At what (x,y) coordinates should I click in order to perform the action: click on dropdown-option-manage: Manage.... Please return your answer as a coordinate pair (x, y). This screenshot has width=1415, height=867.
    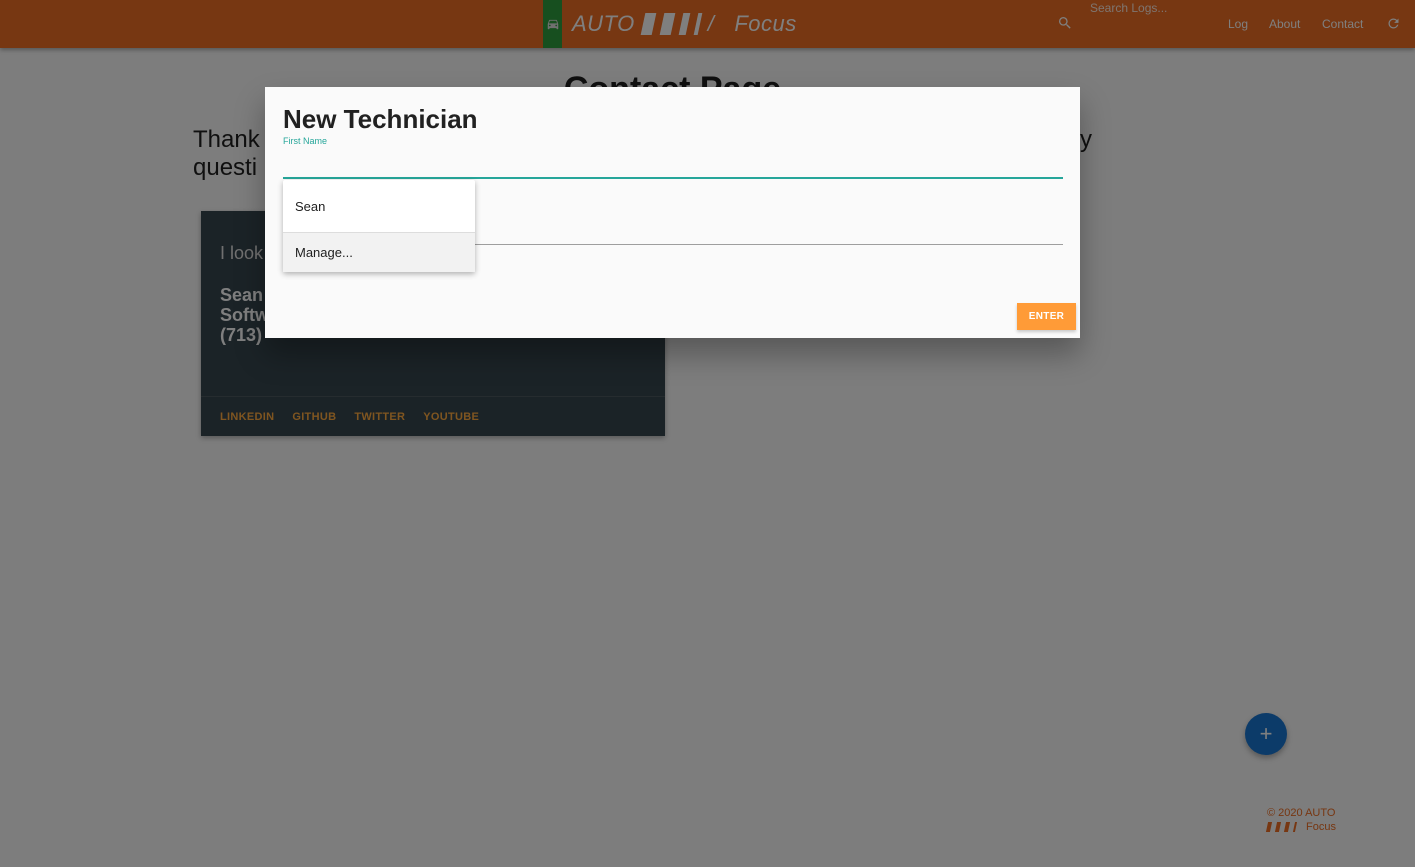
    Looking at the image, I should click on (379, 252).